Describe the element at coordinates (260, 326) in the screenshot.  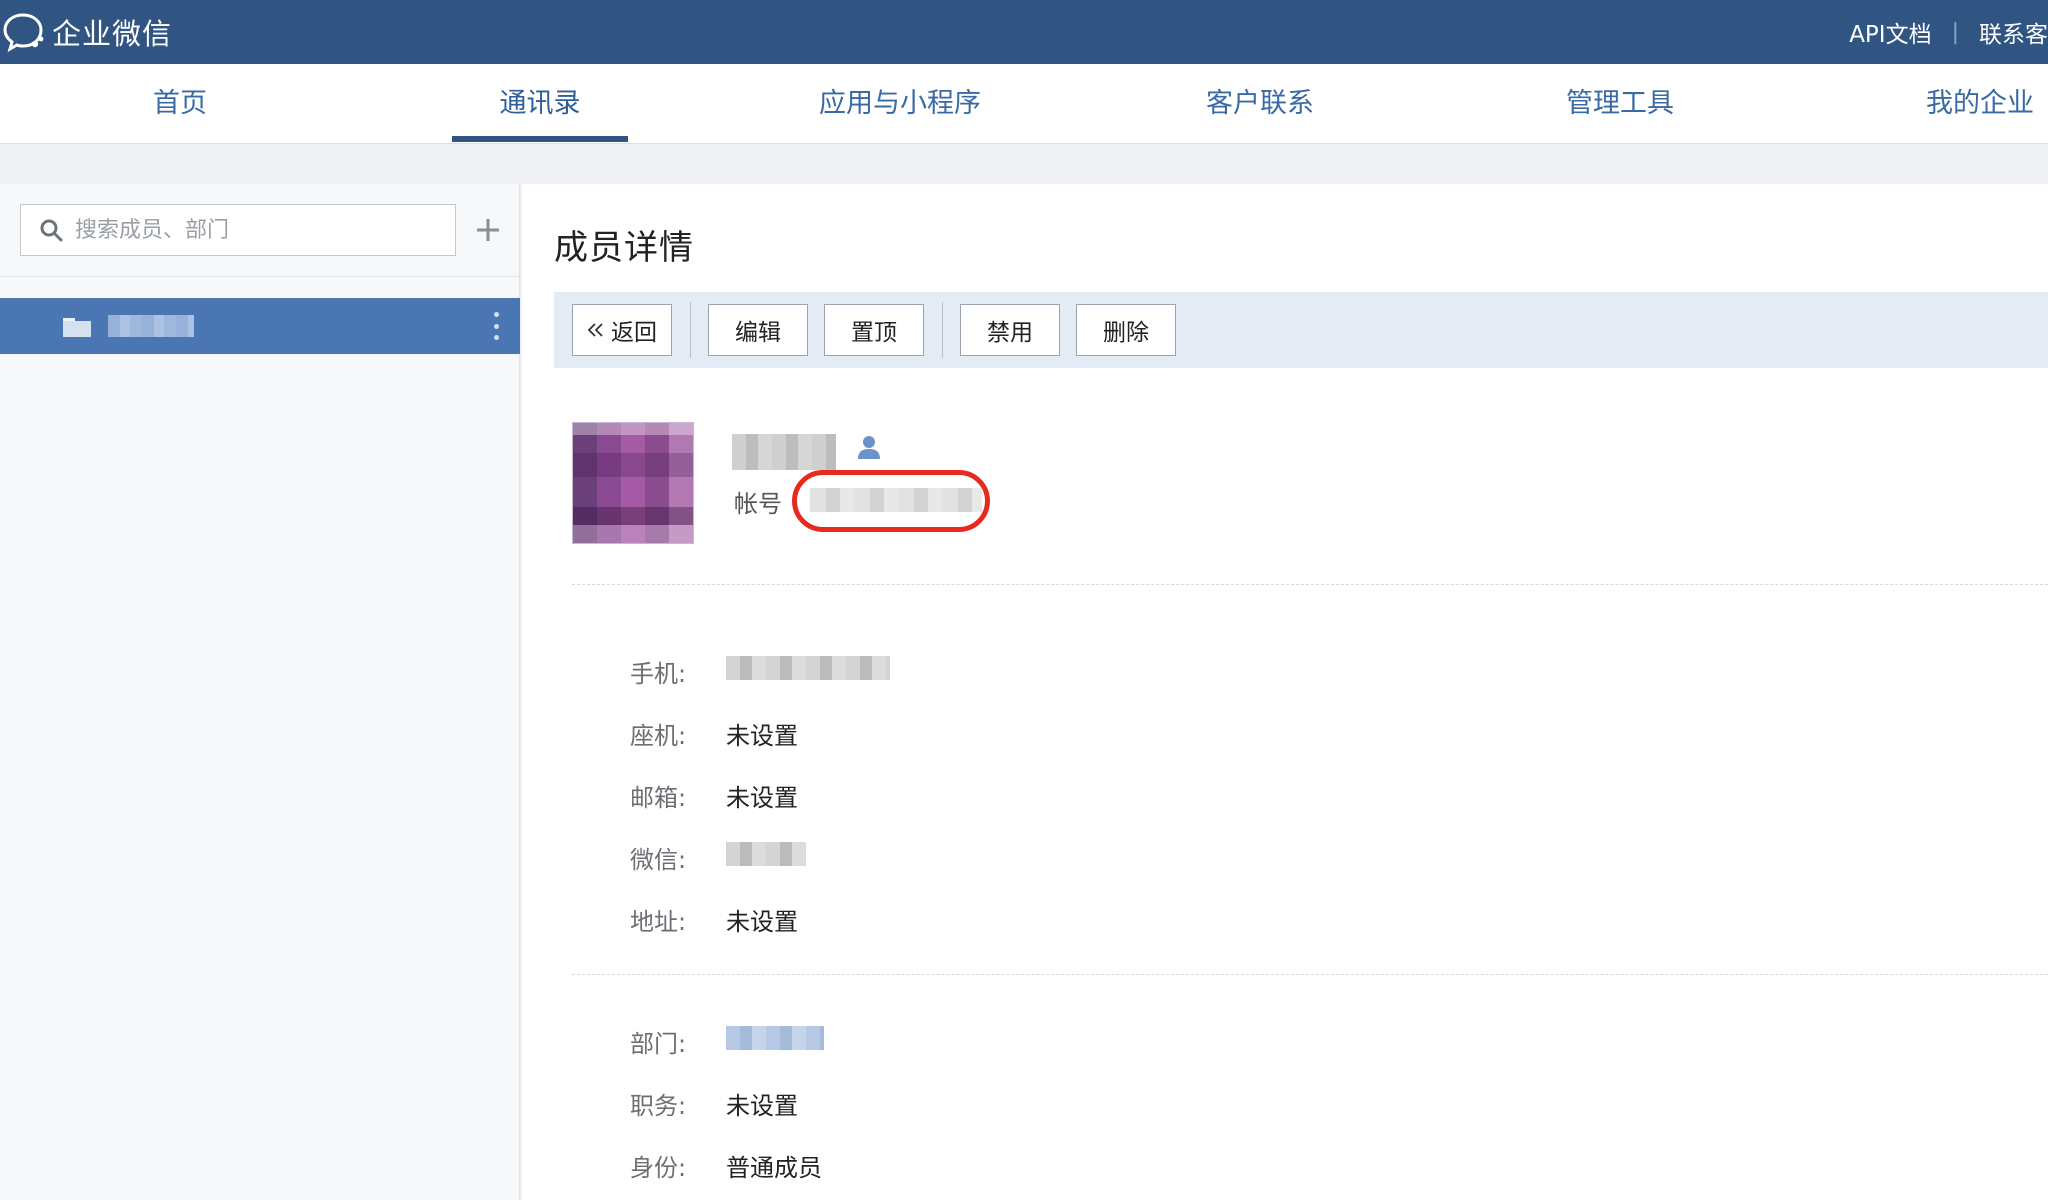
I see `department-item-selected` at that location.